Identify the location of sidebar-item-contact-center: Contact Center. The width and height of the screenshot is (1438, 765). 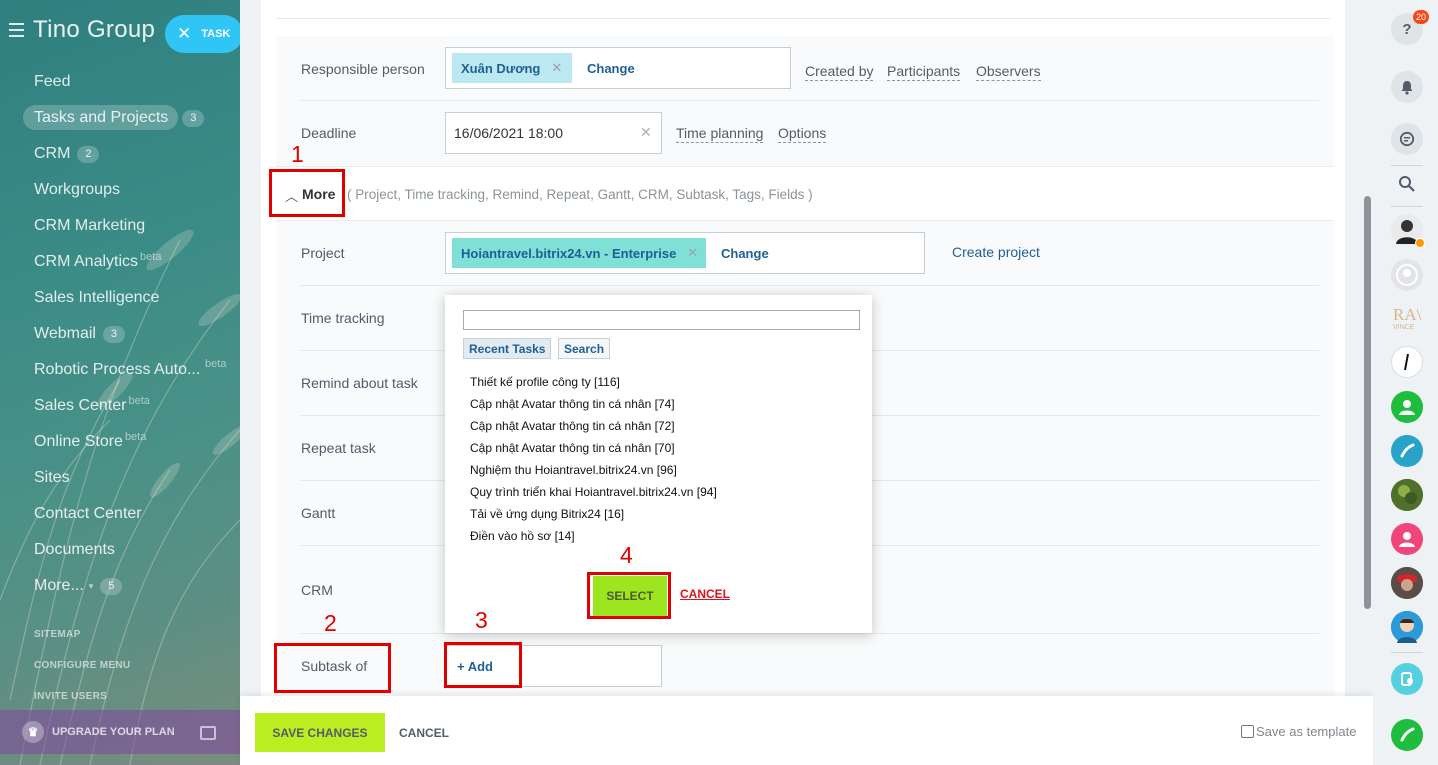
(120, 514).